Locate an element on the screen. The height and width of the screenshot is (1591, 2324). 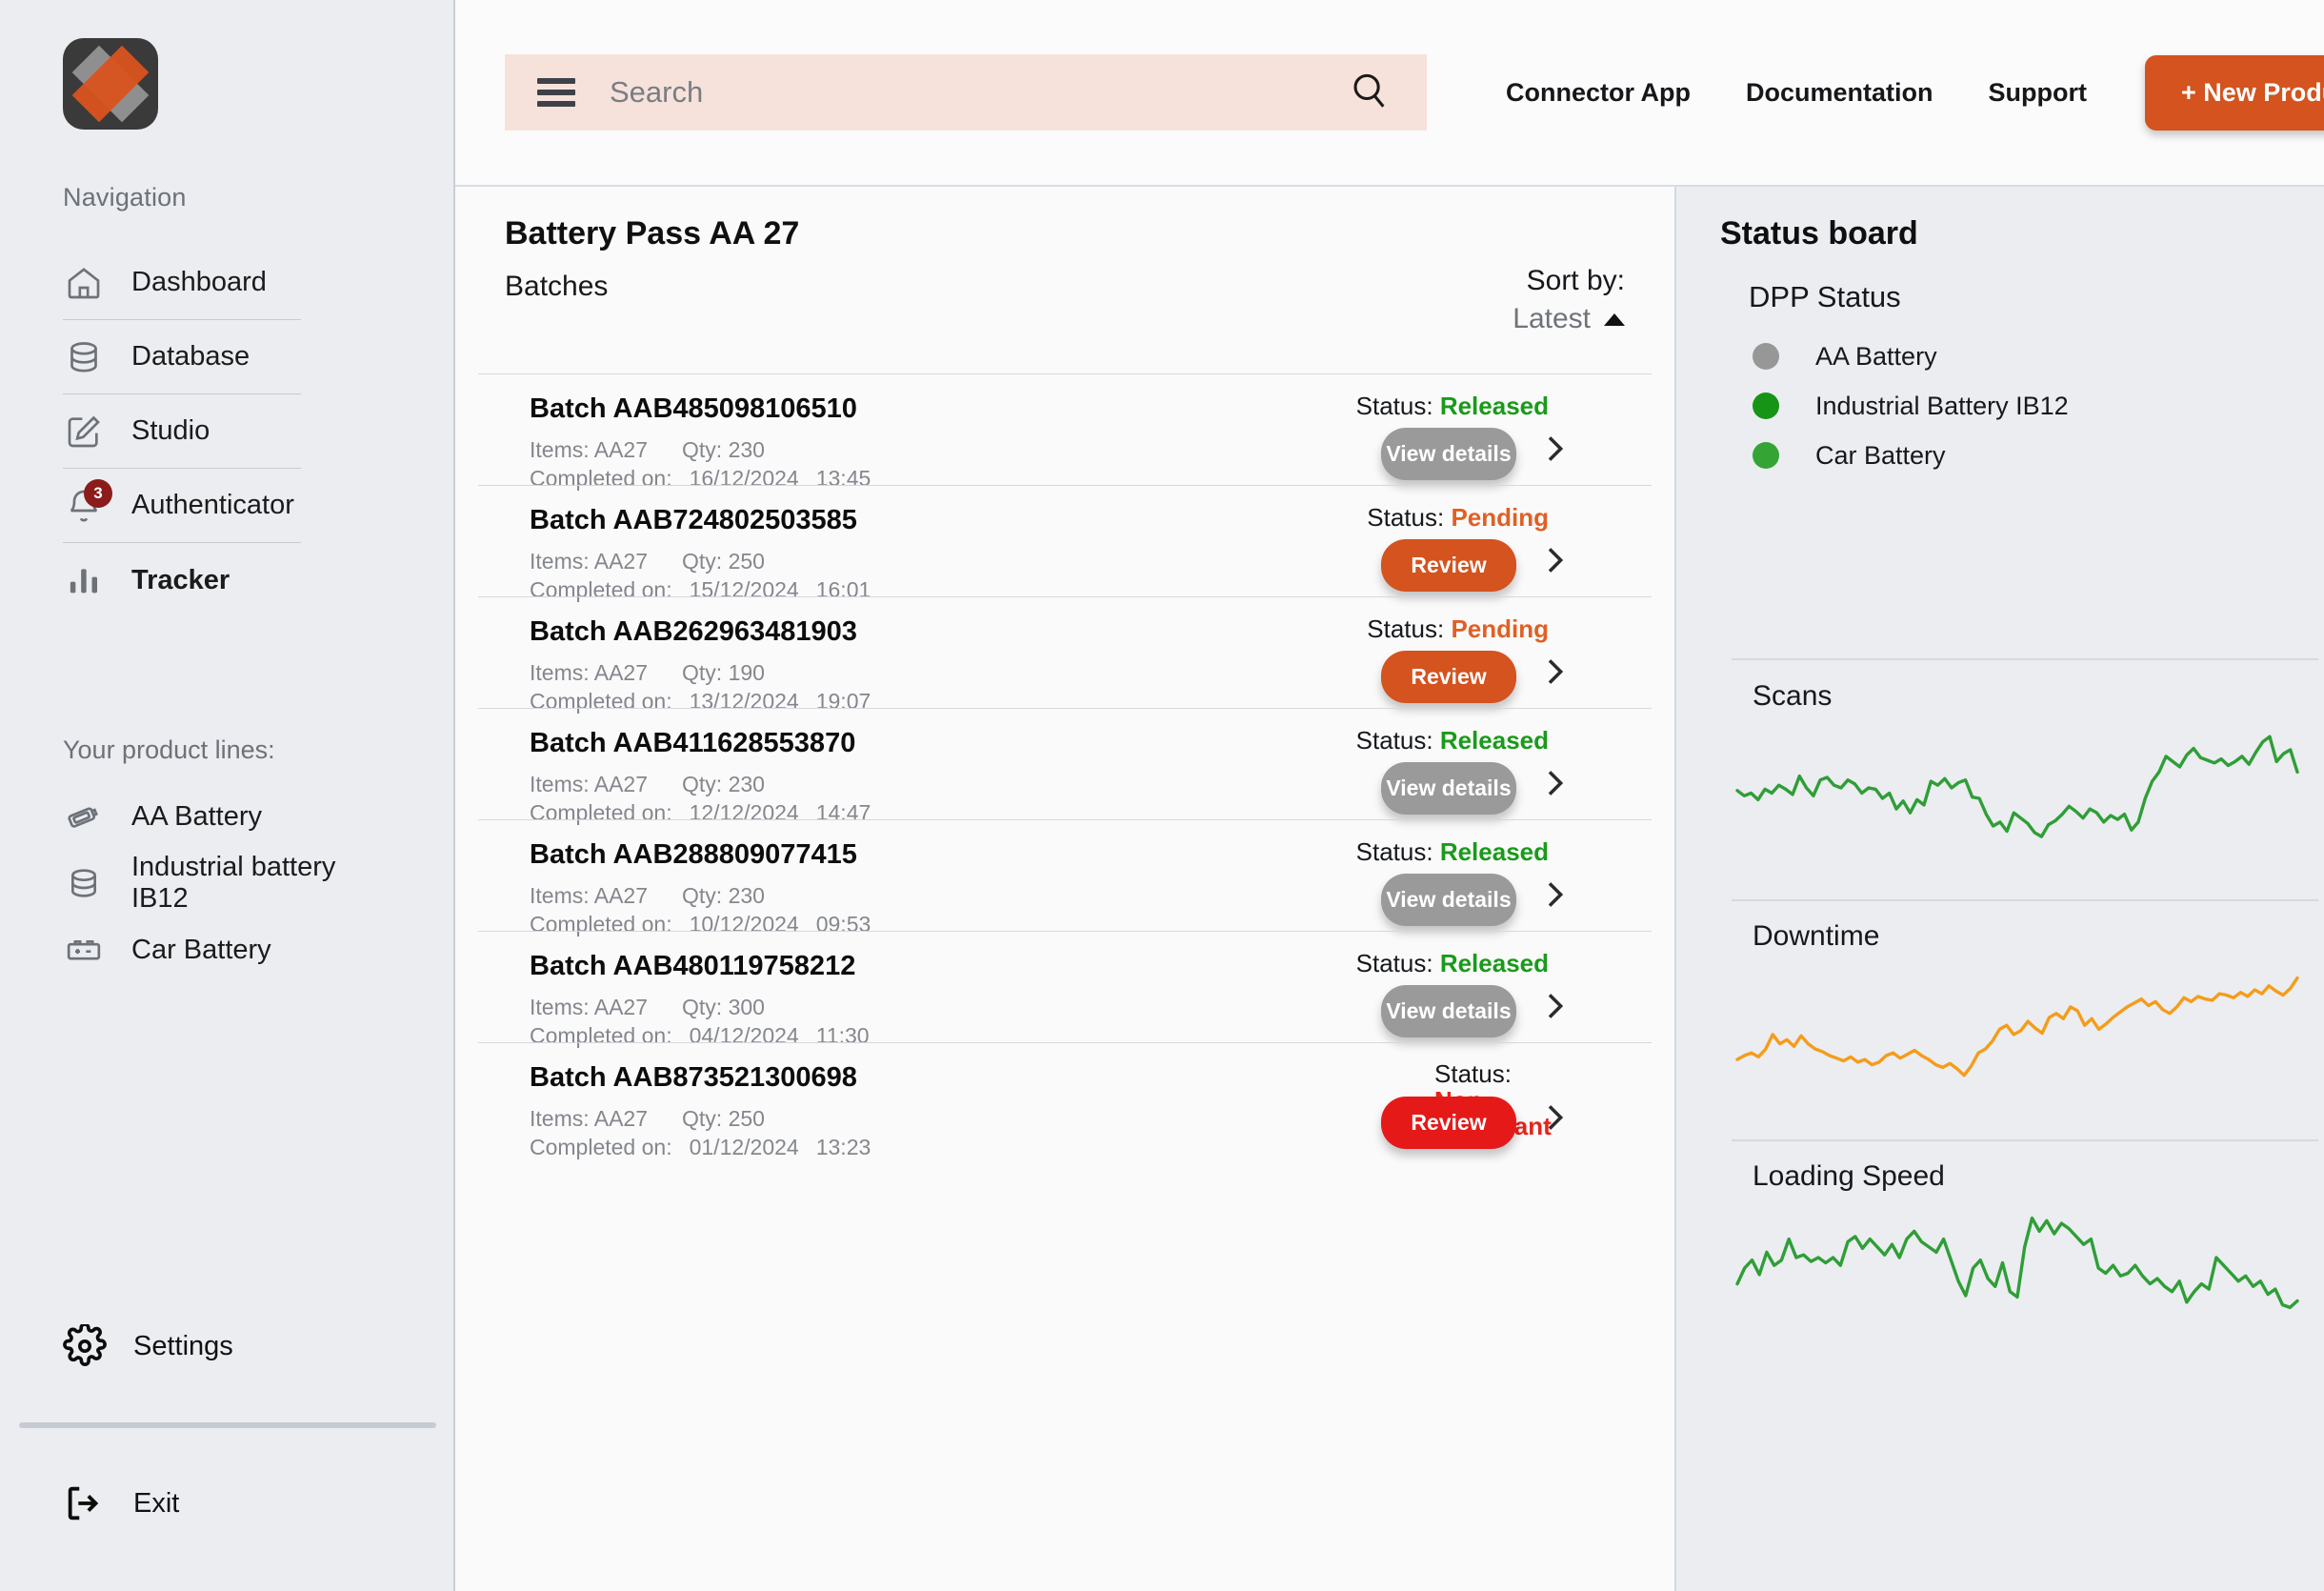
new-product-button: + New Product is located at coordinates (2234, 92).